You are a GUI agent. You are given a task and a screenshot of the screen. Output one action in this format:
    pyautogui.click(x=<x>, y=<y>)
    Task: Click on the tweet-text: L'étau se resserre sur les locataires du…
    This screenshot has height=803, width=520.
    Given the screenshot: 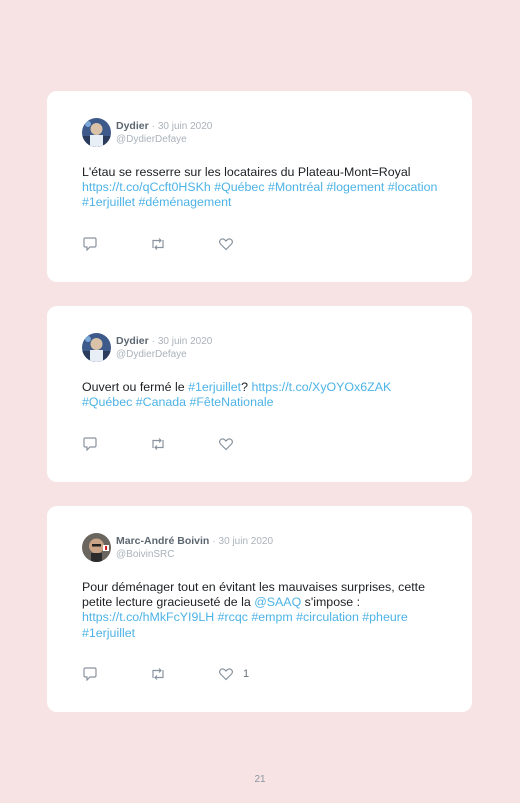 What is the action you would take?
    pyautogui.click(x=263, y=188)
    